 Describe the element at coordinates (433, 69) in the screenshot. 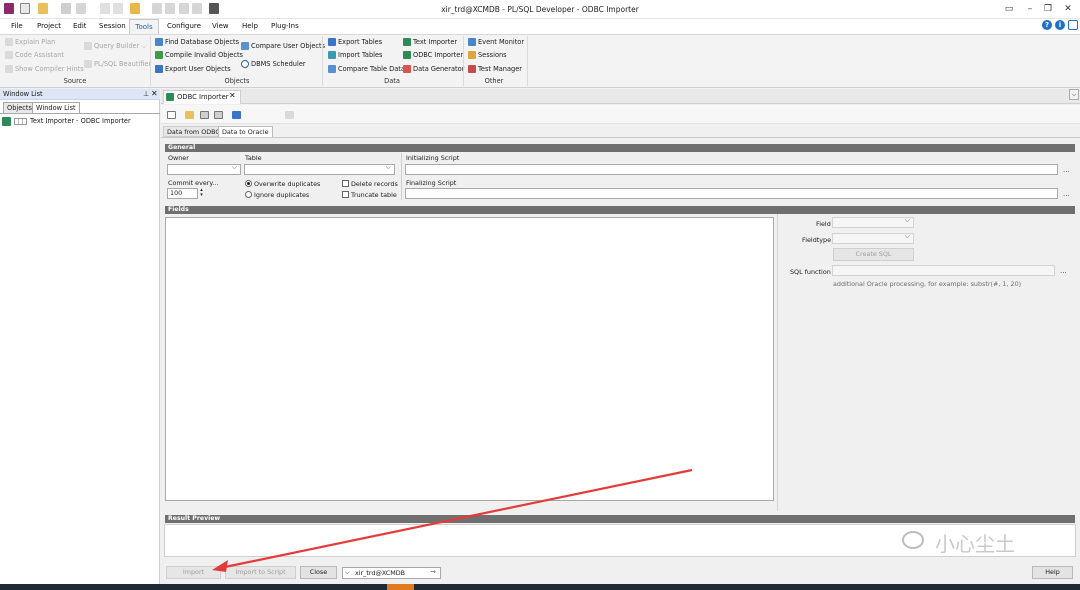

I see `data-generator-button: Data Generator` at that location.